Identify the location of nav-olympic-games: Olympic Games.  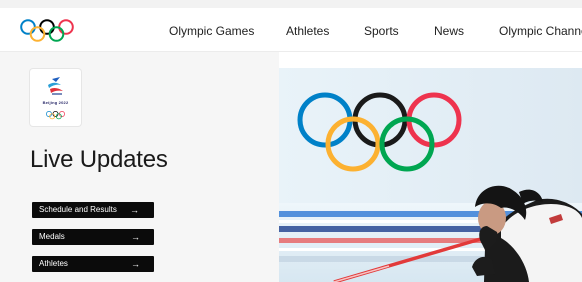
(211, 31).